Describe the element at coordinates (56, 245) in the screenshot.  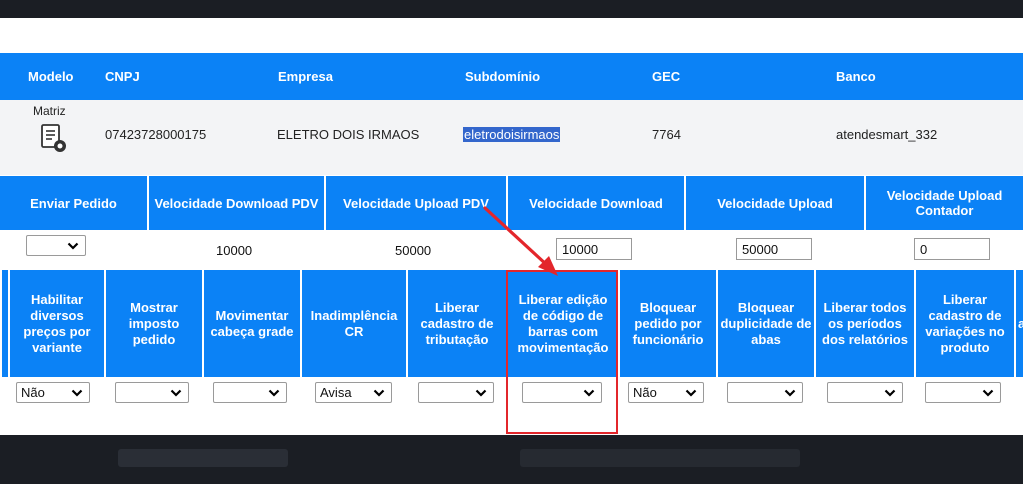
I see `enviar-pedido-select` at that location.